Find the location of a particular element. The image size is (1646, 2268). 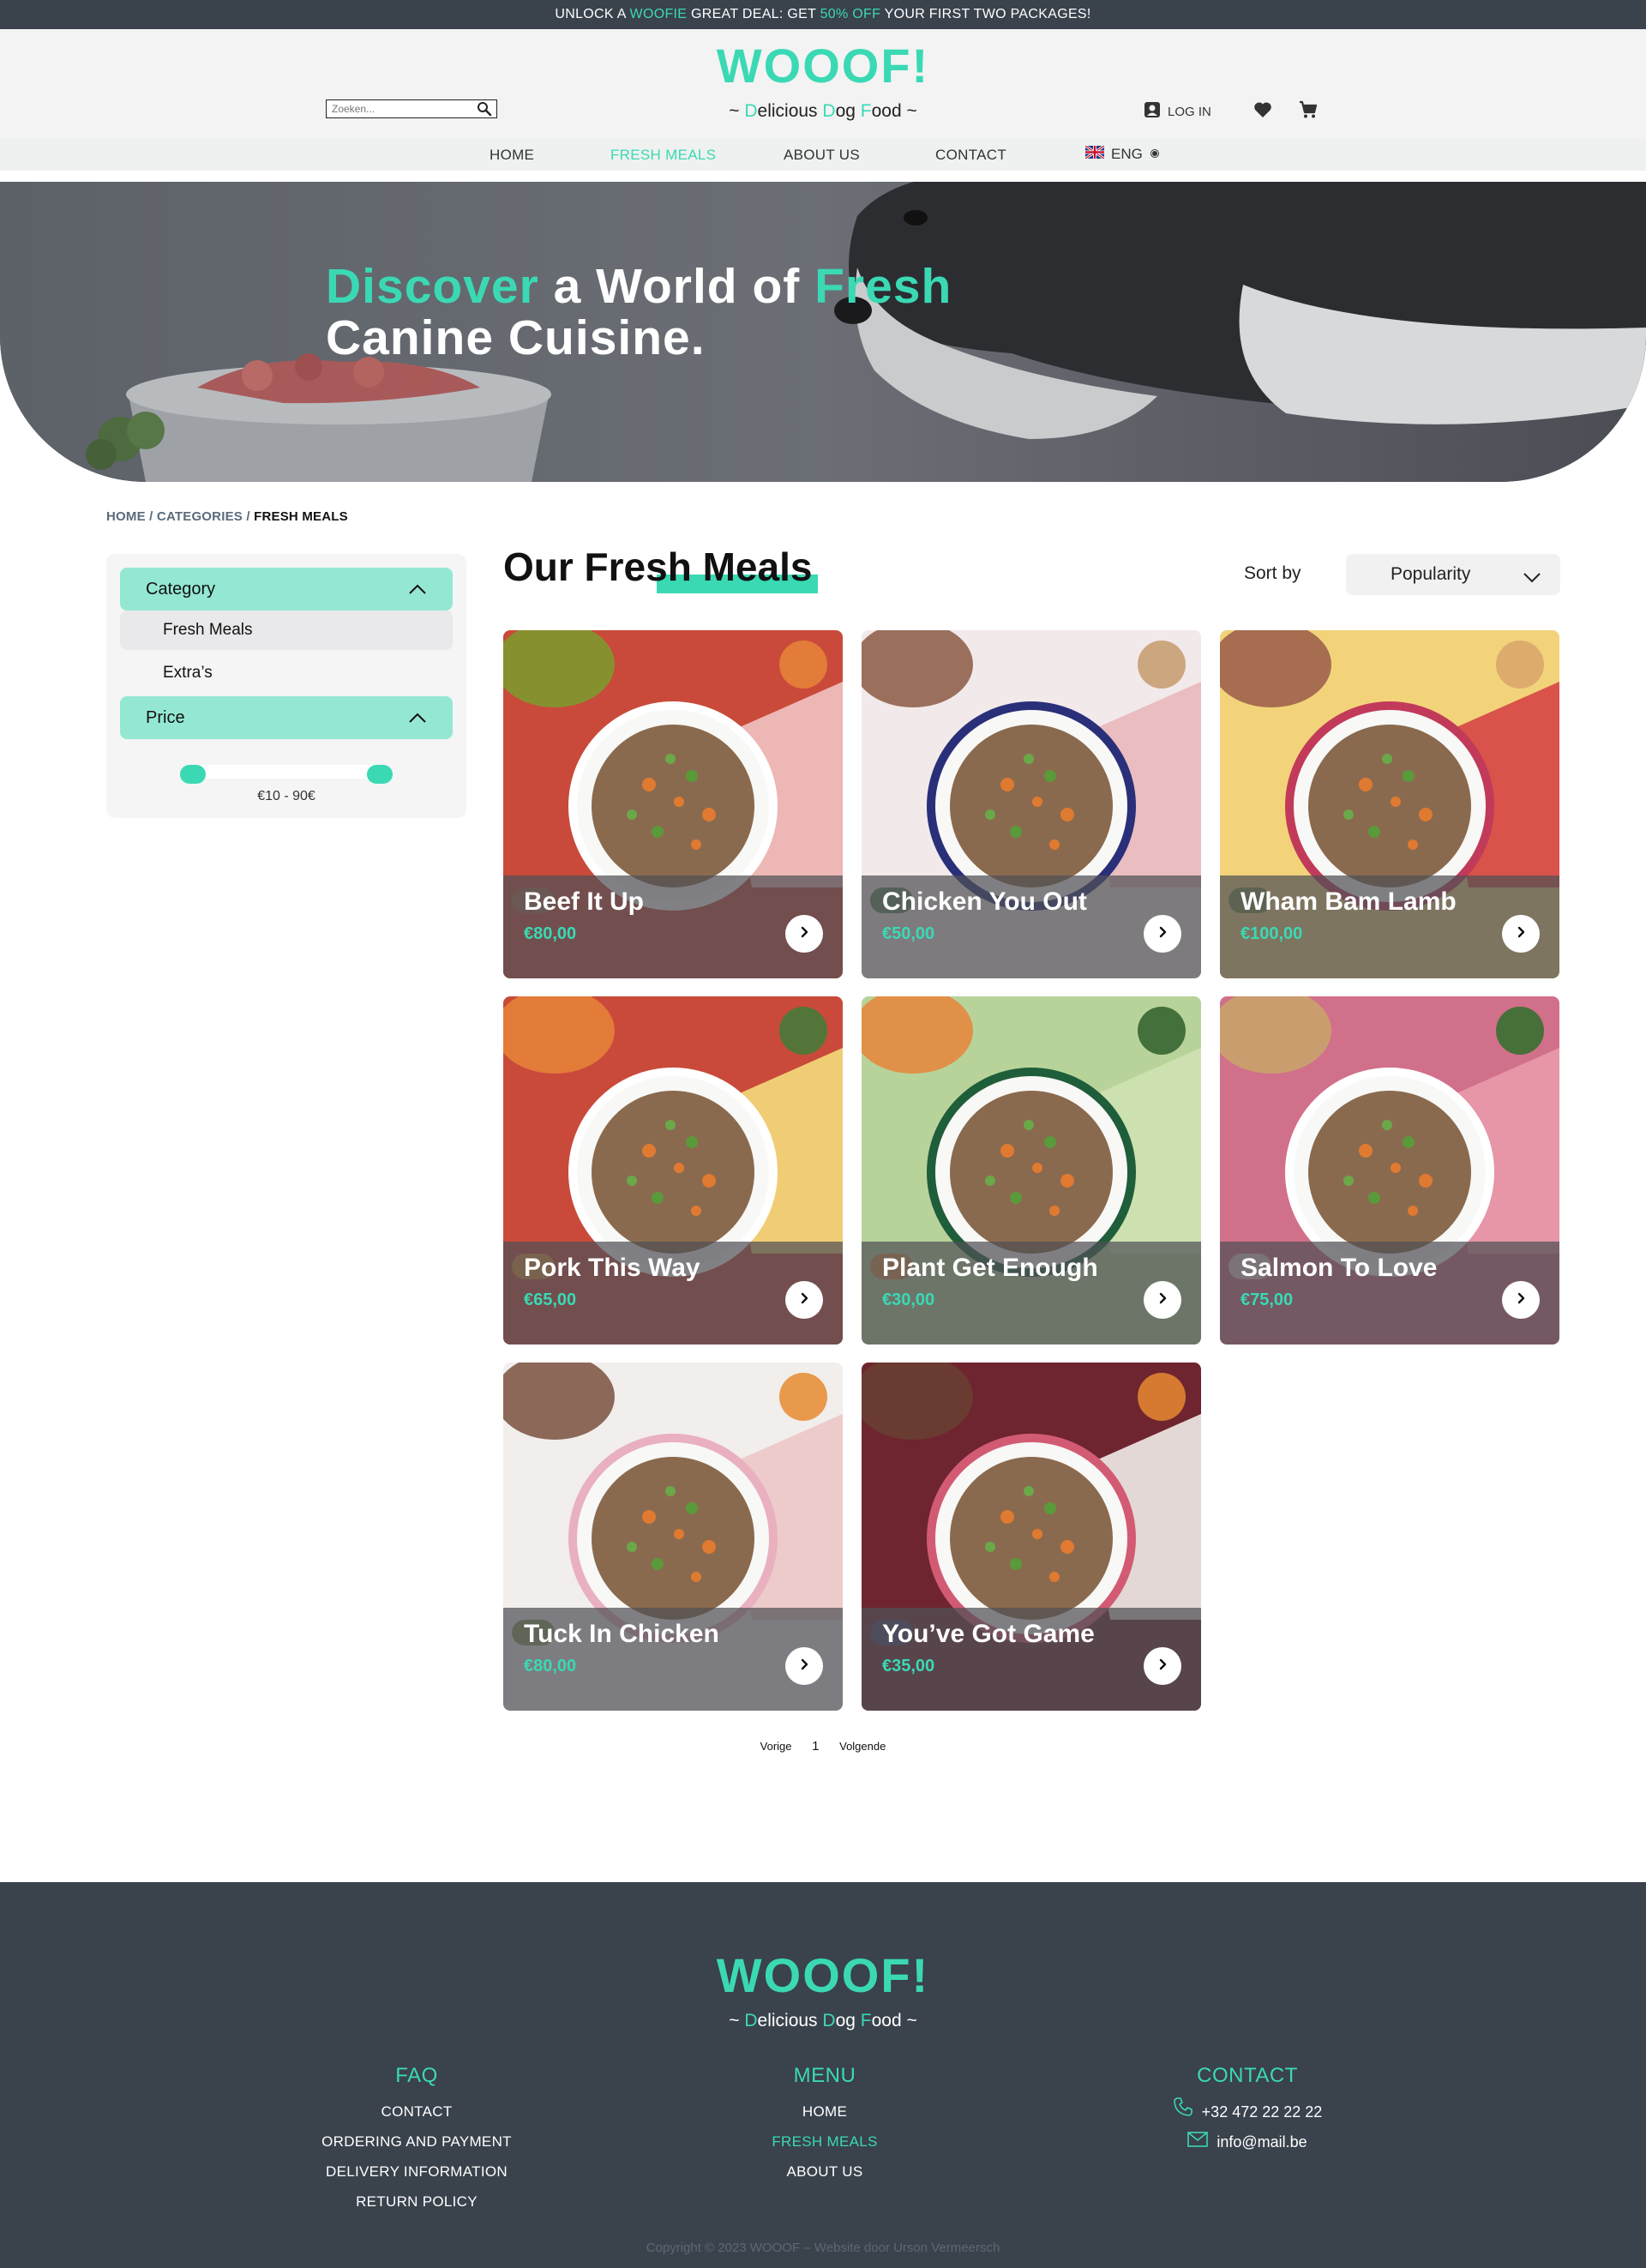

footer-link-delivery: DELIVERY INFORMATION is located at coordinates (416, 2172).